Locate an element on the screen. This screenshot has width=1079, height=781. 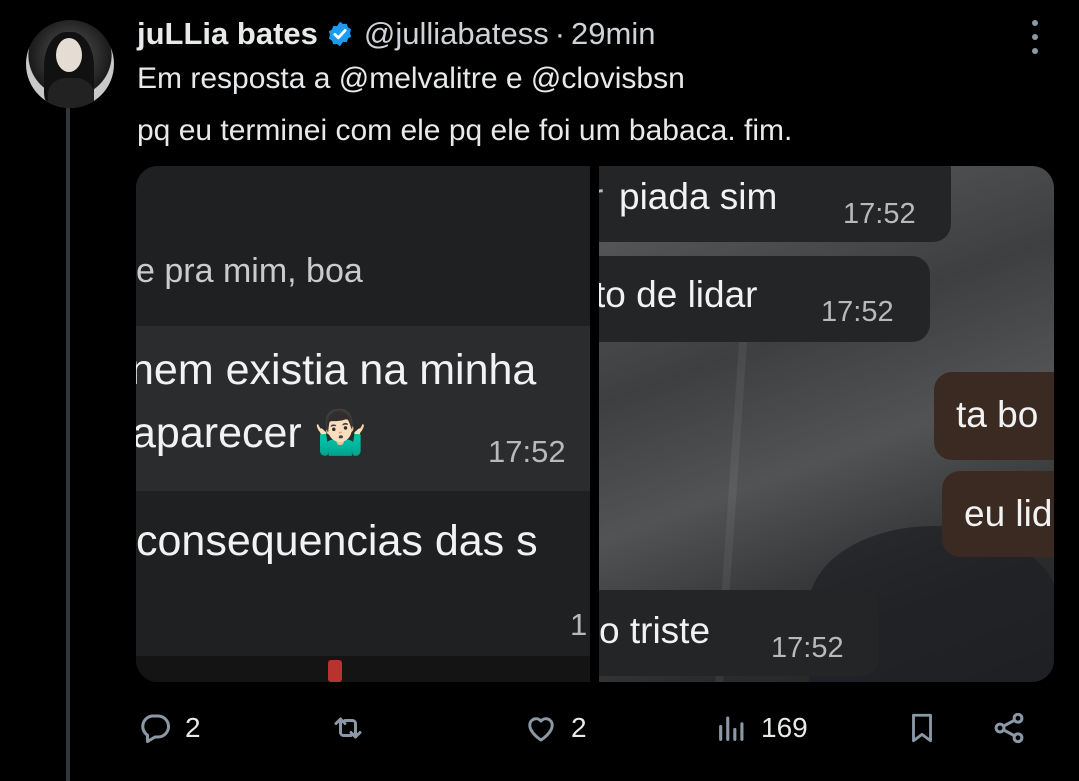
author-name: juLLia bates is located at coordinates (227, 34).